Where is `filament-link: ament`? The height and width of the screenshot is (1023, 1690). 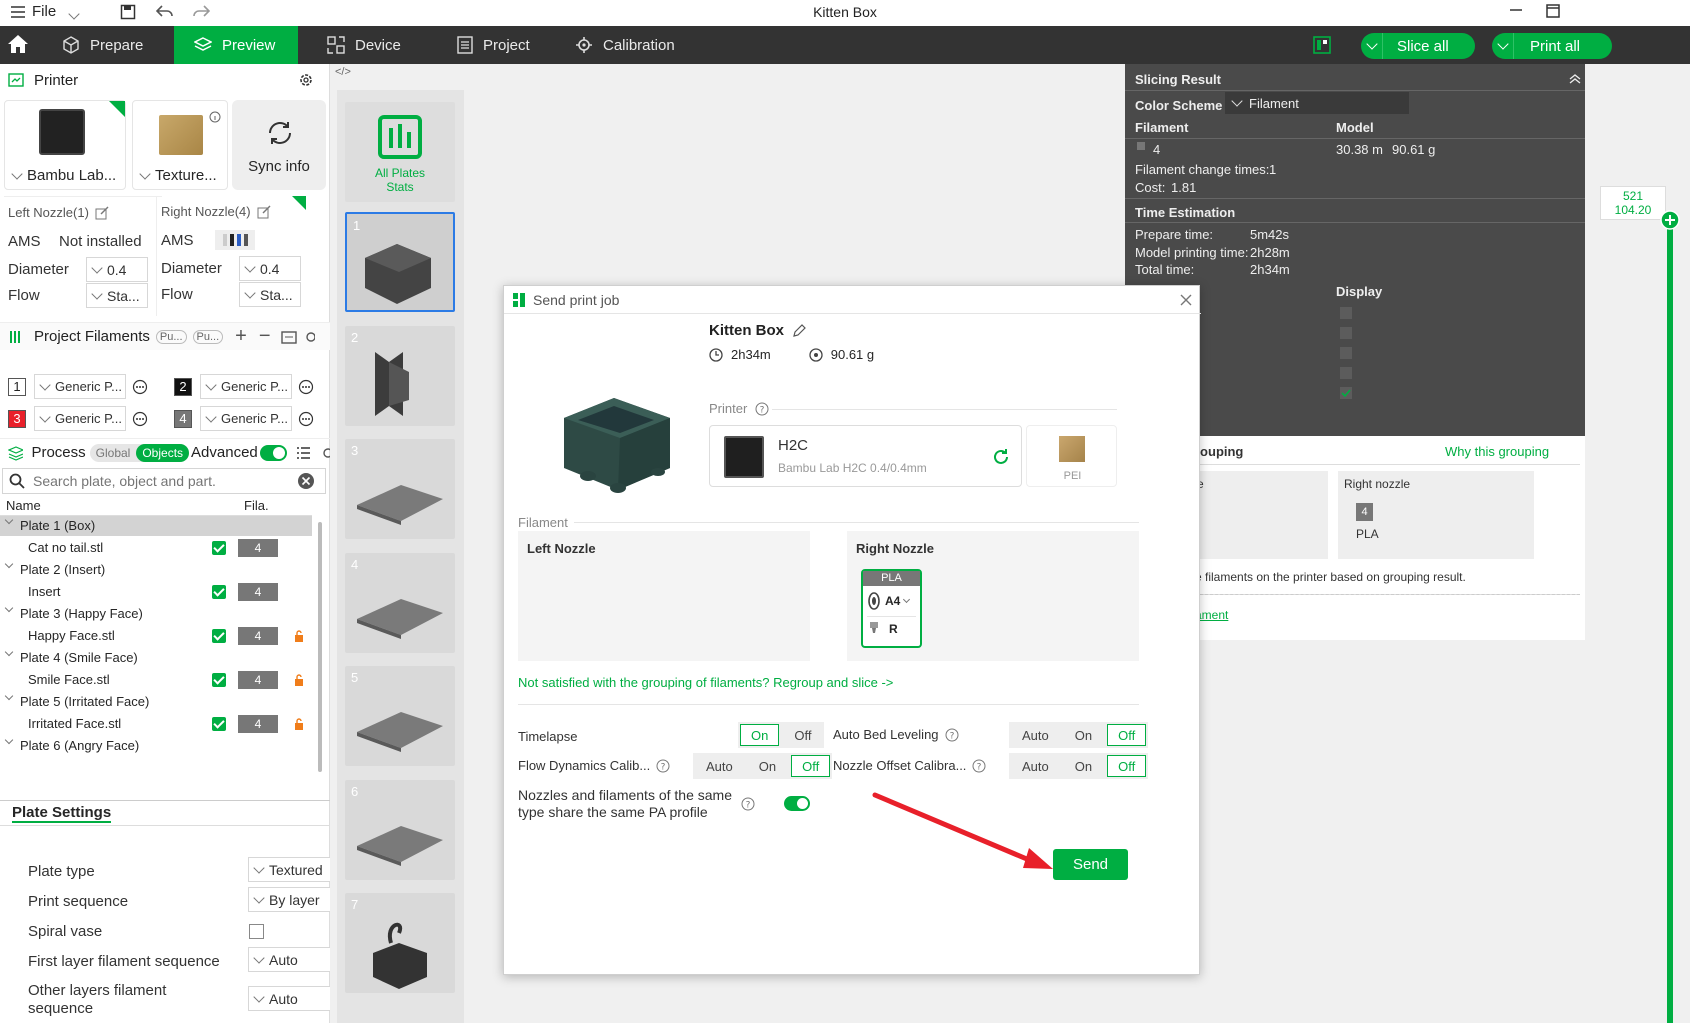
filament-link: ament is located at coordinates (1211, 615).